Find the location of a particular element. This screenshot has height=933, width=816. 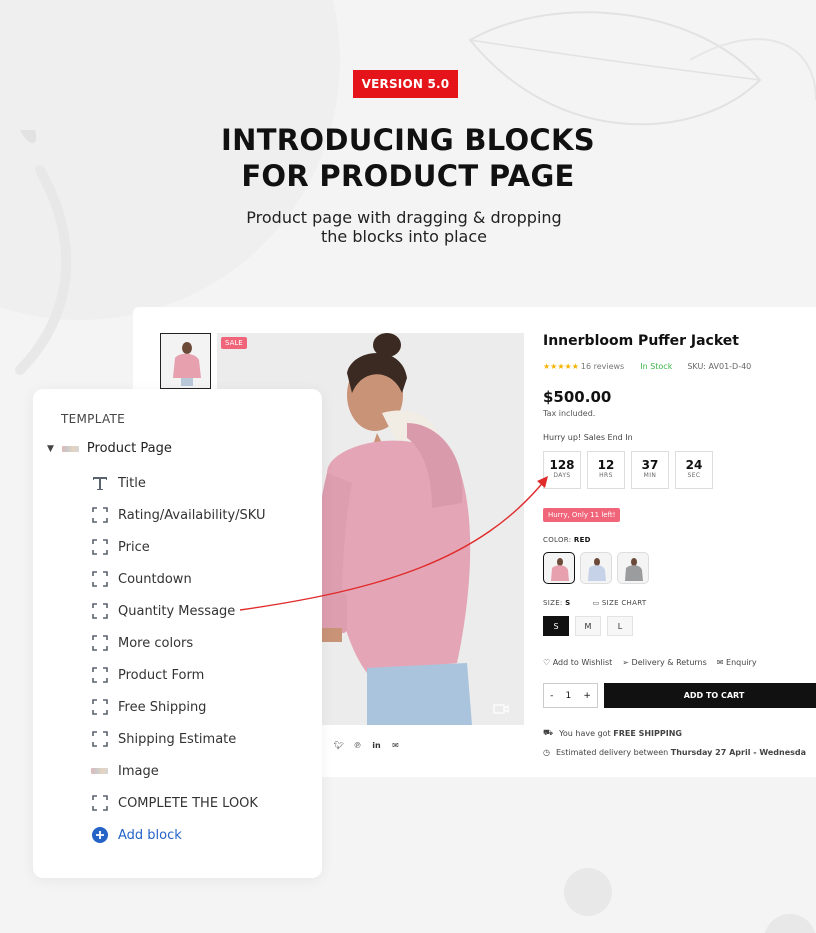

size-value: S is located at coordinates (568, 603).